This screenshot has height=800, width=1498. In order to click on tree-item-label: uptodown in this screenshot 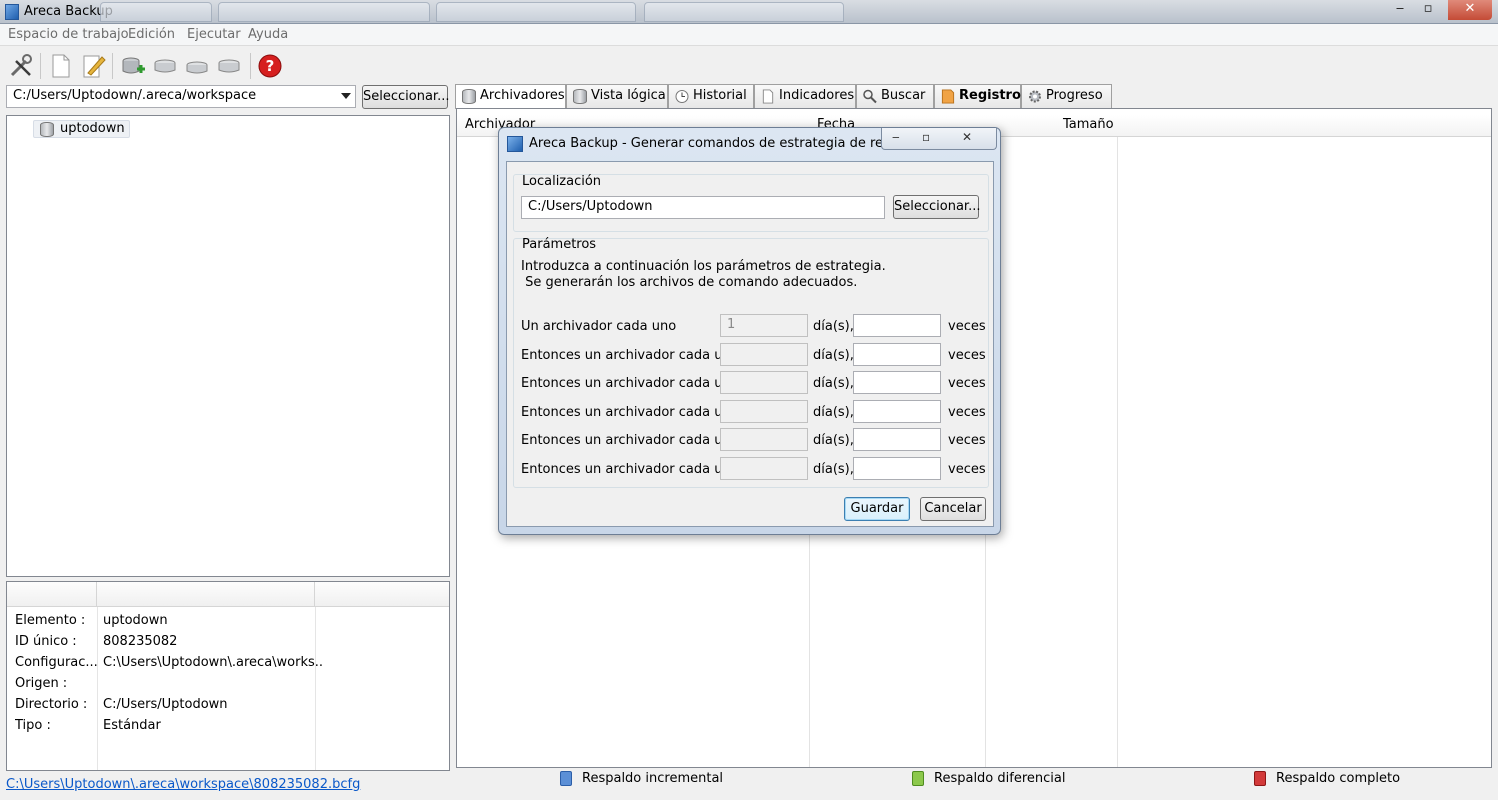, I will do `click(92, 128)`.